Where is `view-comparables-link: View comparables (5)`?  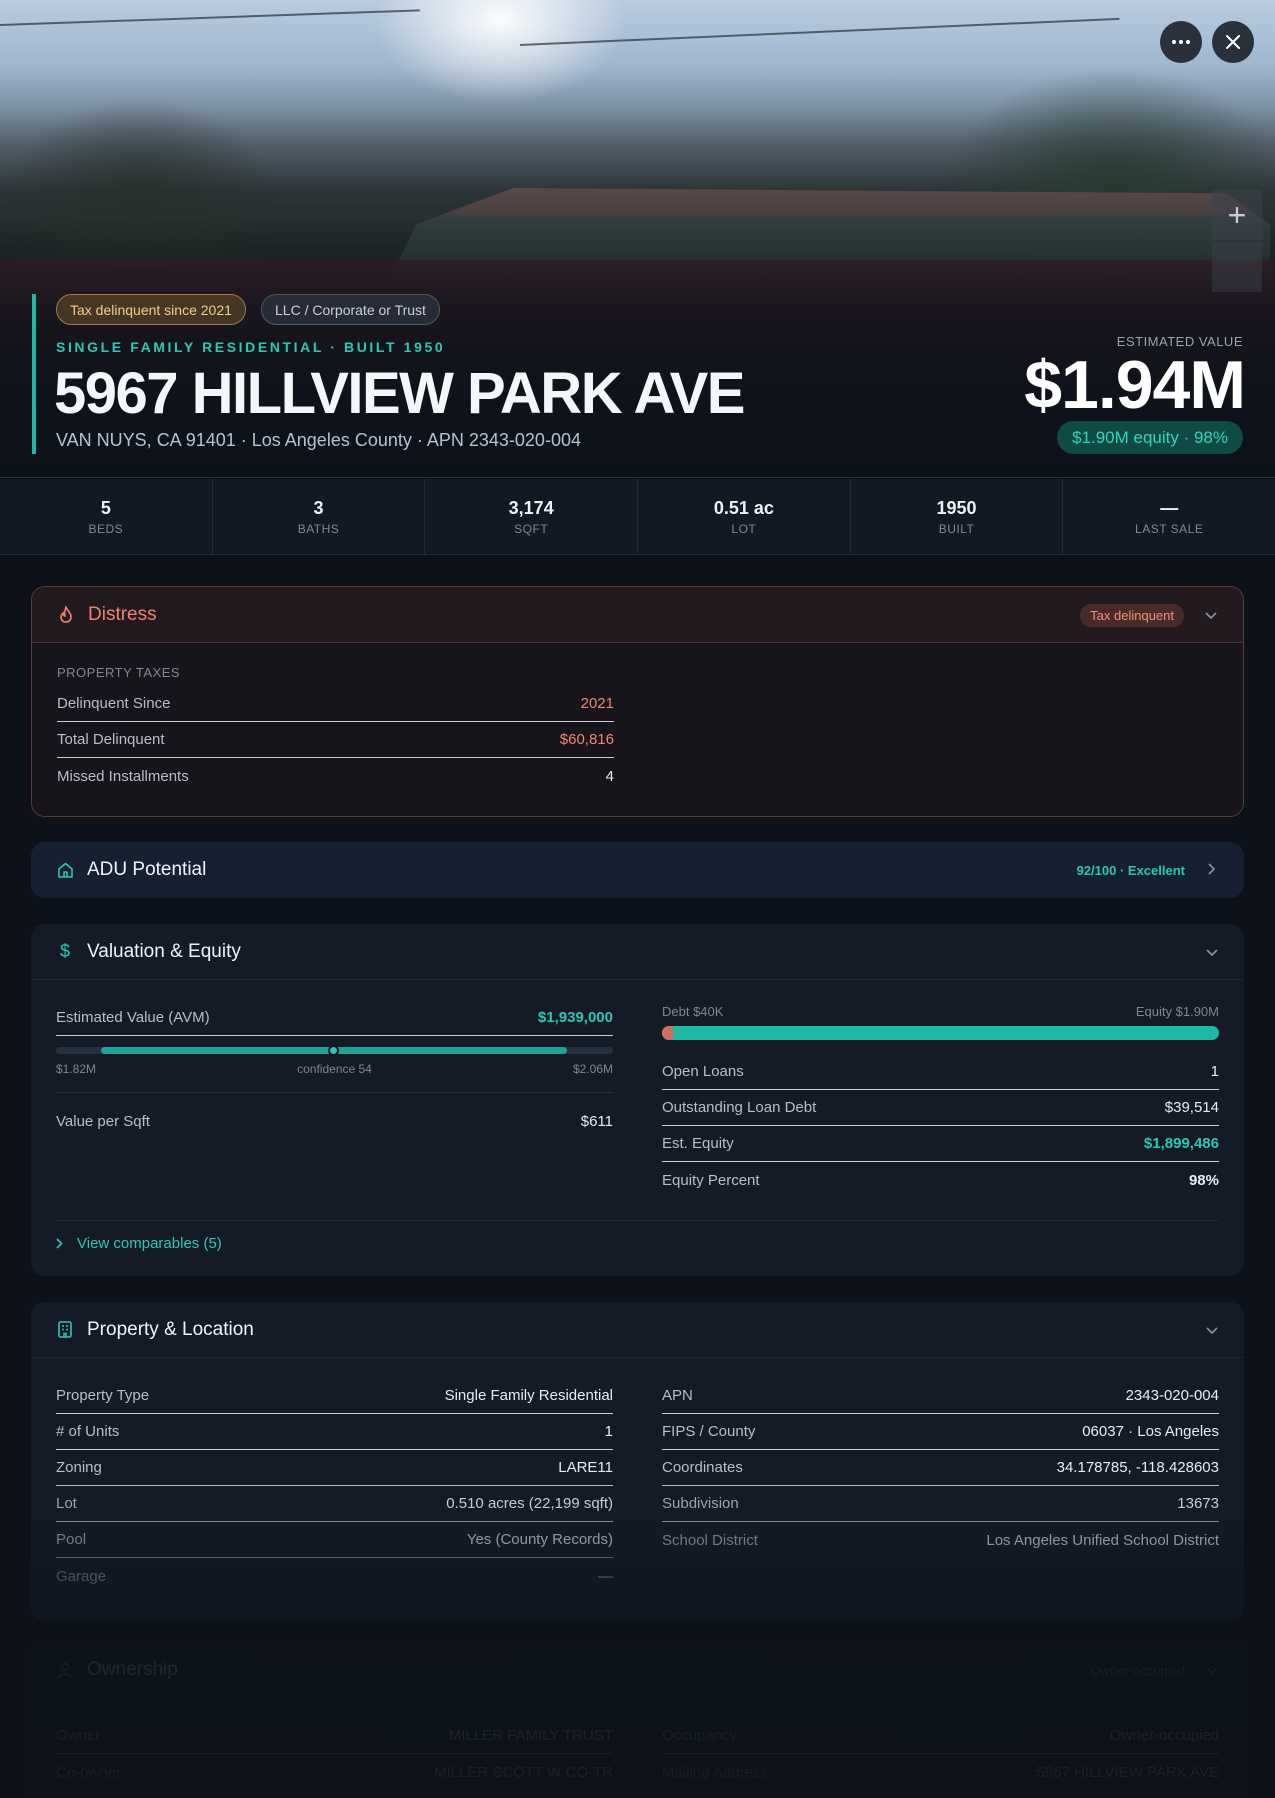
view-comparables-link: View comparables (5) is located at coordinates (139, 1243).